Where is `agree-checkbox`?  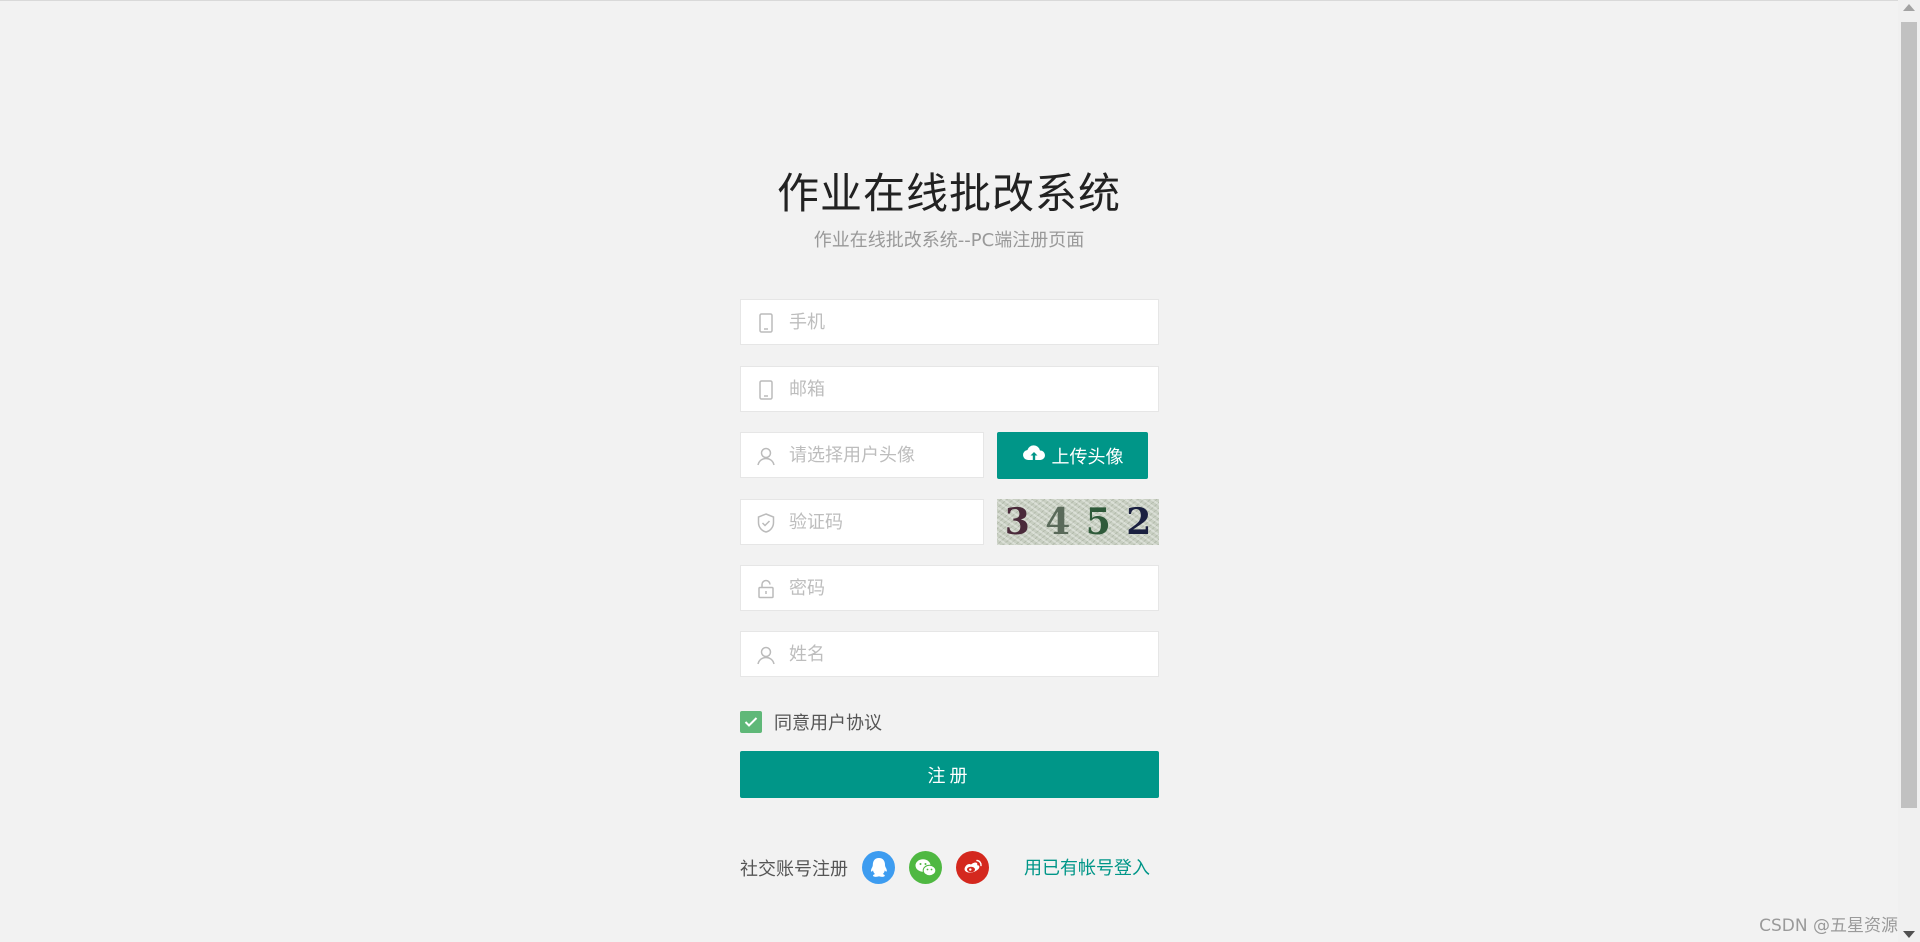 agree-checkbox is located at coordinates (751, 722).